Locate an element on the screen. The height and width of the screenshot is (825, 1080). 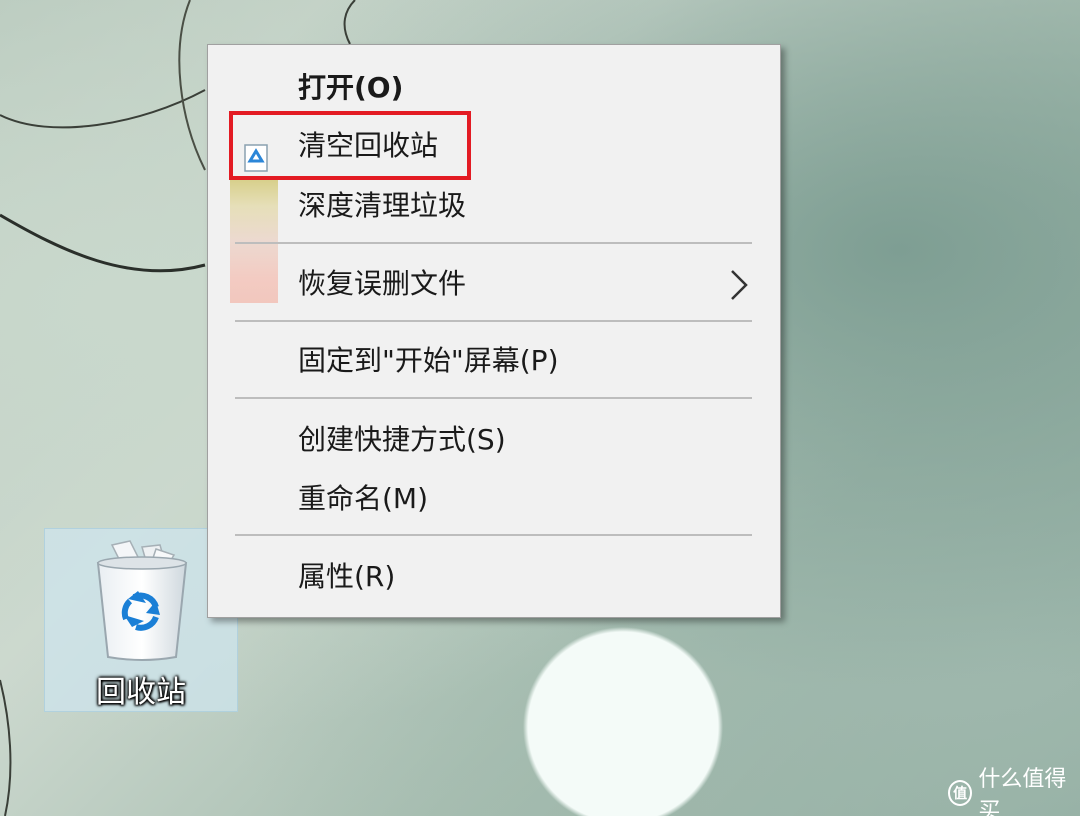
watermark-logo-icon: 值 is located at coordinates (960, 793).